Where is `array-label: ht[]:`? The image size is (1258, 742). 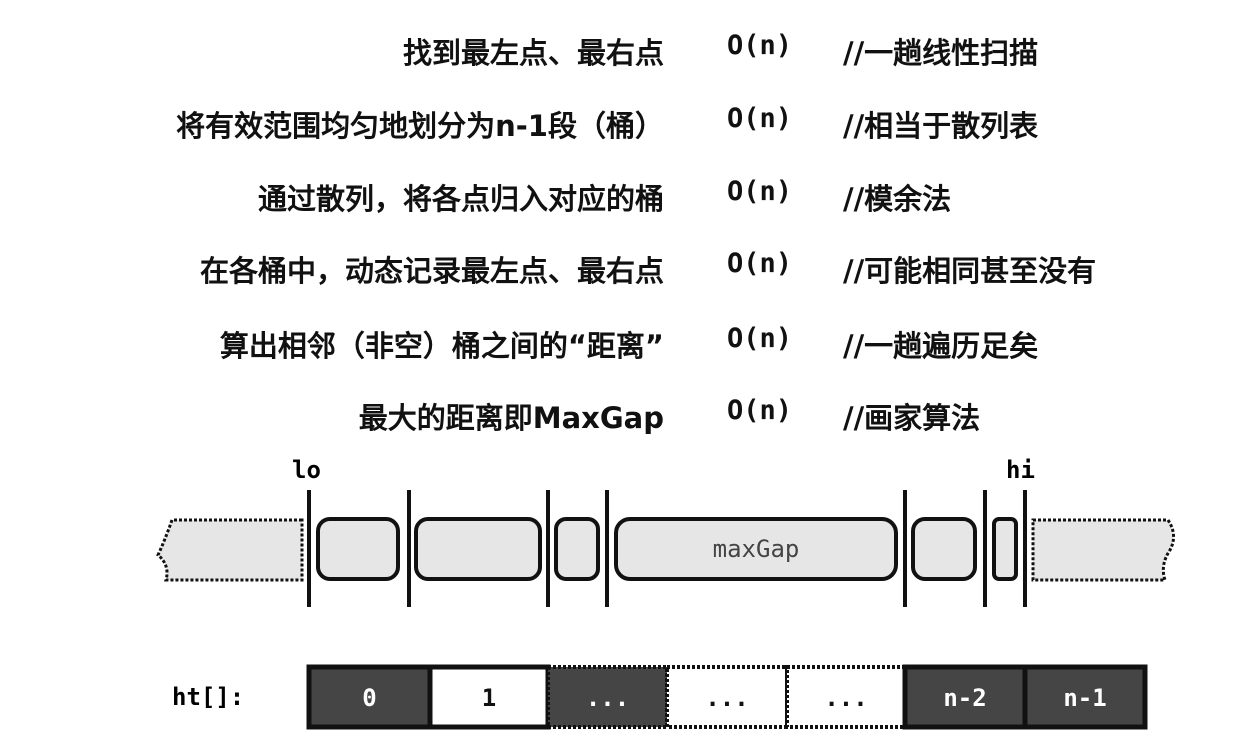
array-label: ht[]: is located at coordinates (208, 697).